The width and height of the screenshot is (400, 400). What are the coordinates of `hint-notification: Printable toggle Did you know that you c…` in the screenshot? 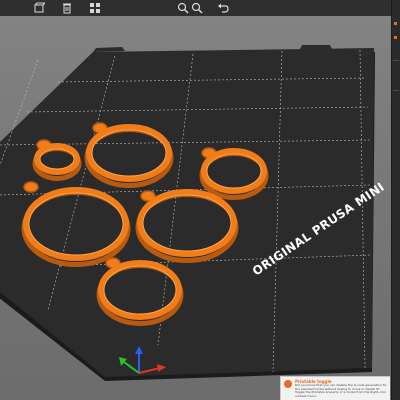 It's located at (335, 388).